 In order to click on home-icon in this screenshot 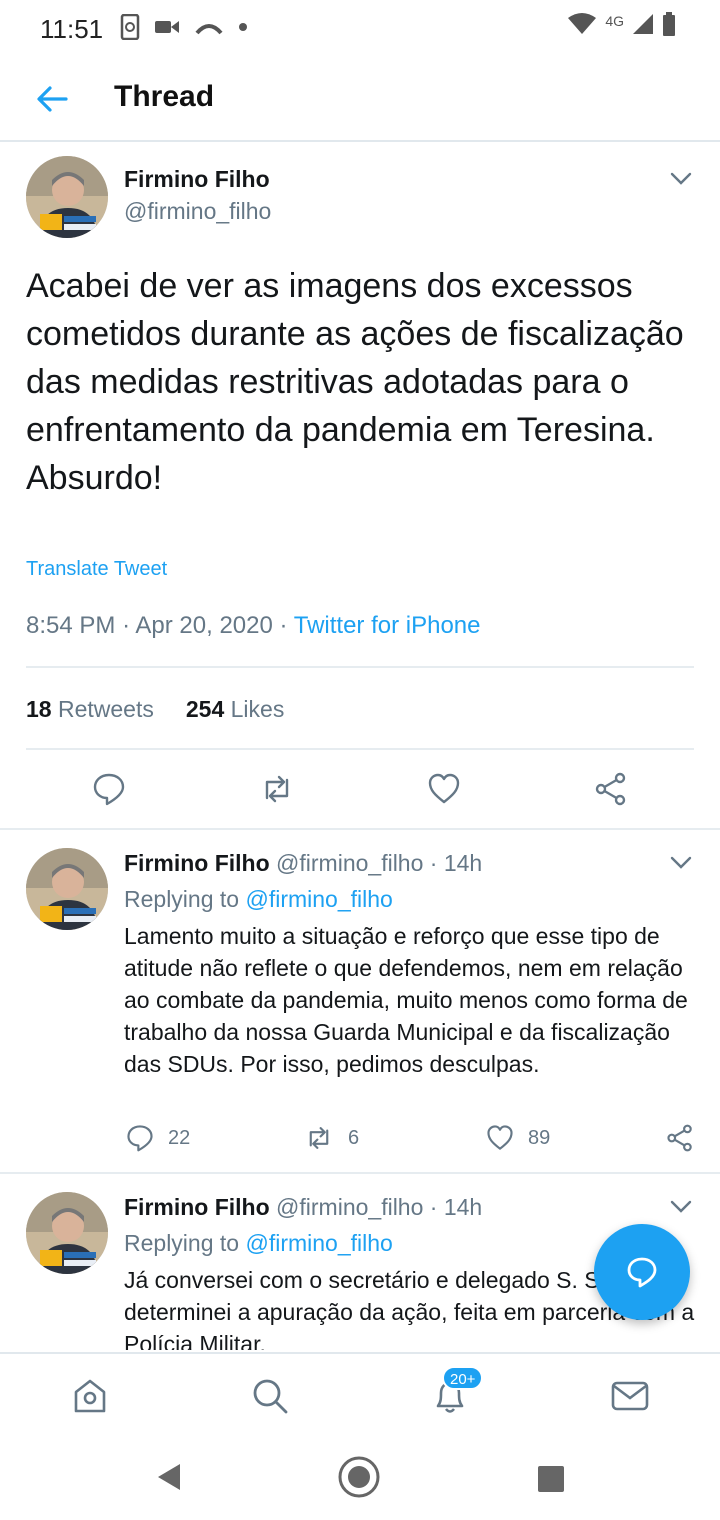, I will do `click(90, 1396)`.